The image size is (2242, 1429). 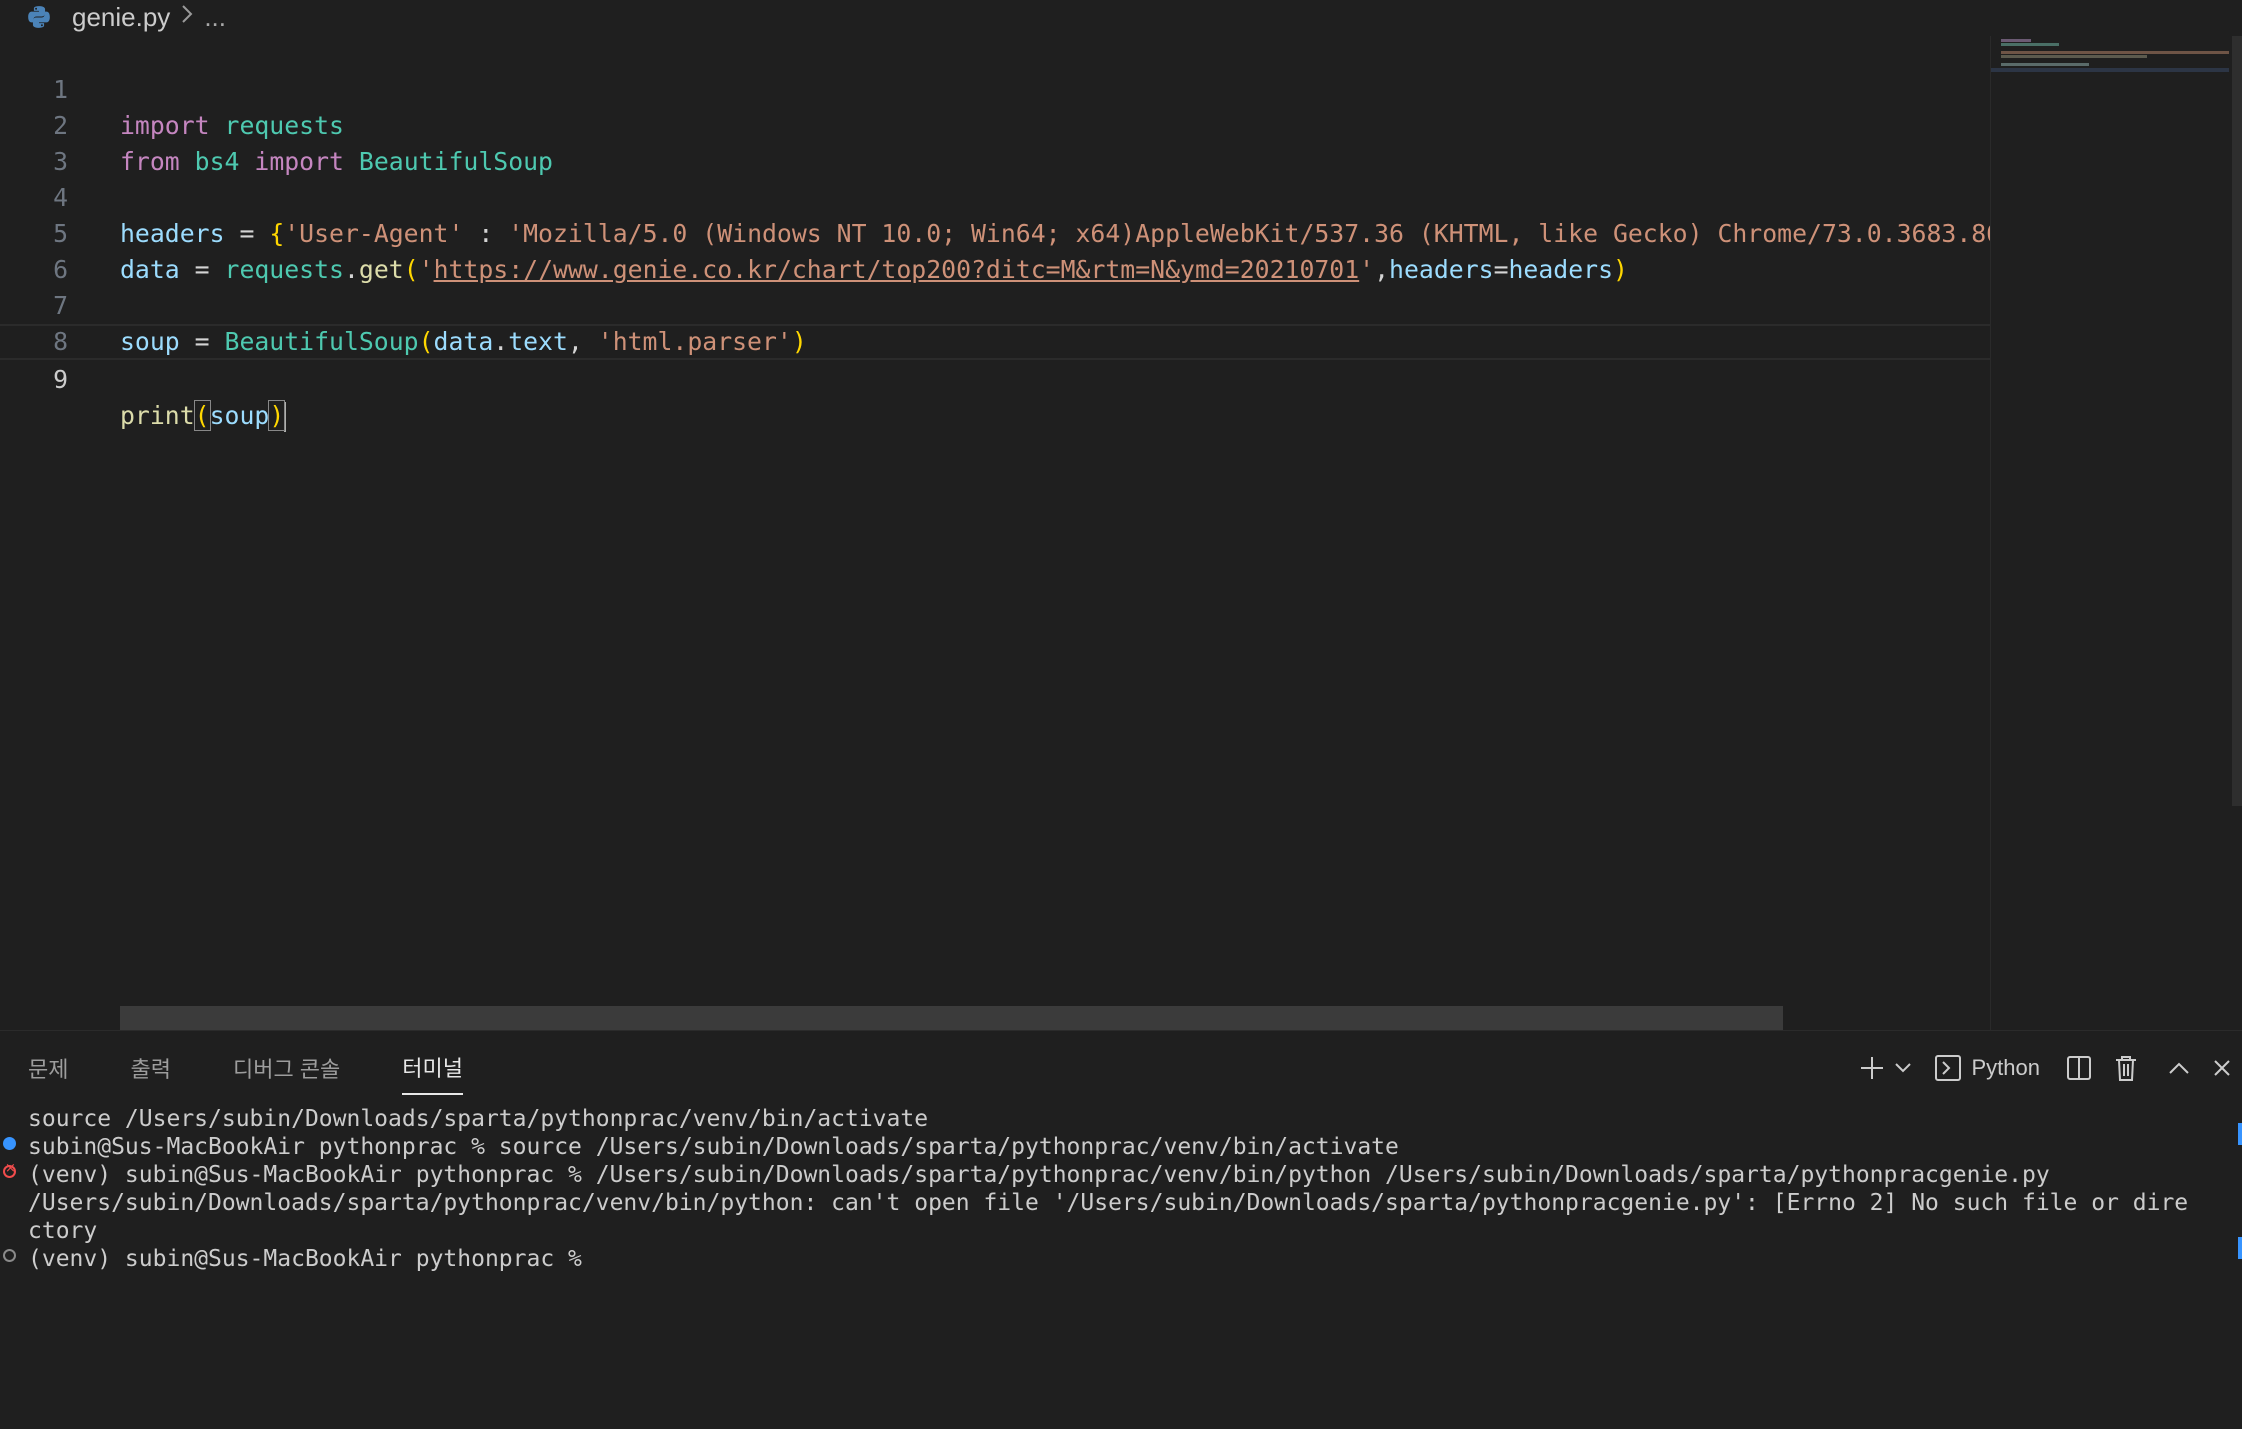 I want to click on panel-tabs: 문제 출력 디버그 콘솔 터미널, so click(x=248, y=1068).